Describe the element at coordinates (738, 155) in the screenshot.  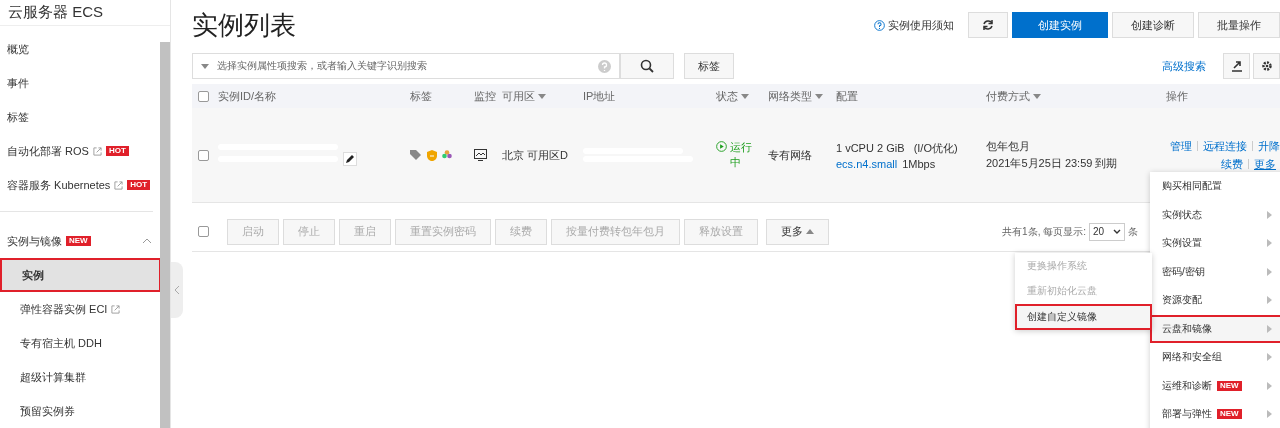
I see `status-text: 运行中` at that location.